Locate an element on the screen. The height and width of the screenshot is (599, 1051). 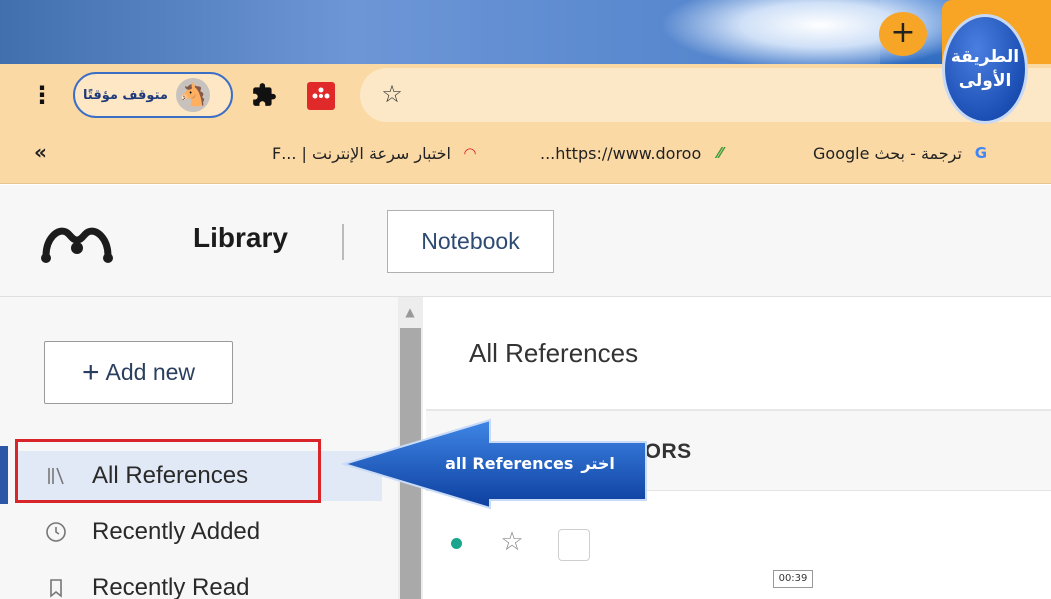
clock-icon is located at coordinates (56, 532).